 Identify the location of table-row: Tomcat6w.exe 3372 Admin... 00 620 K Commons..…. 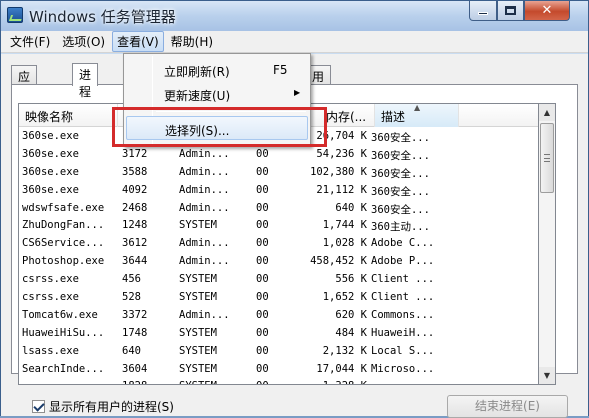
(278, 316).